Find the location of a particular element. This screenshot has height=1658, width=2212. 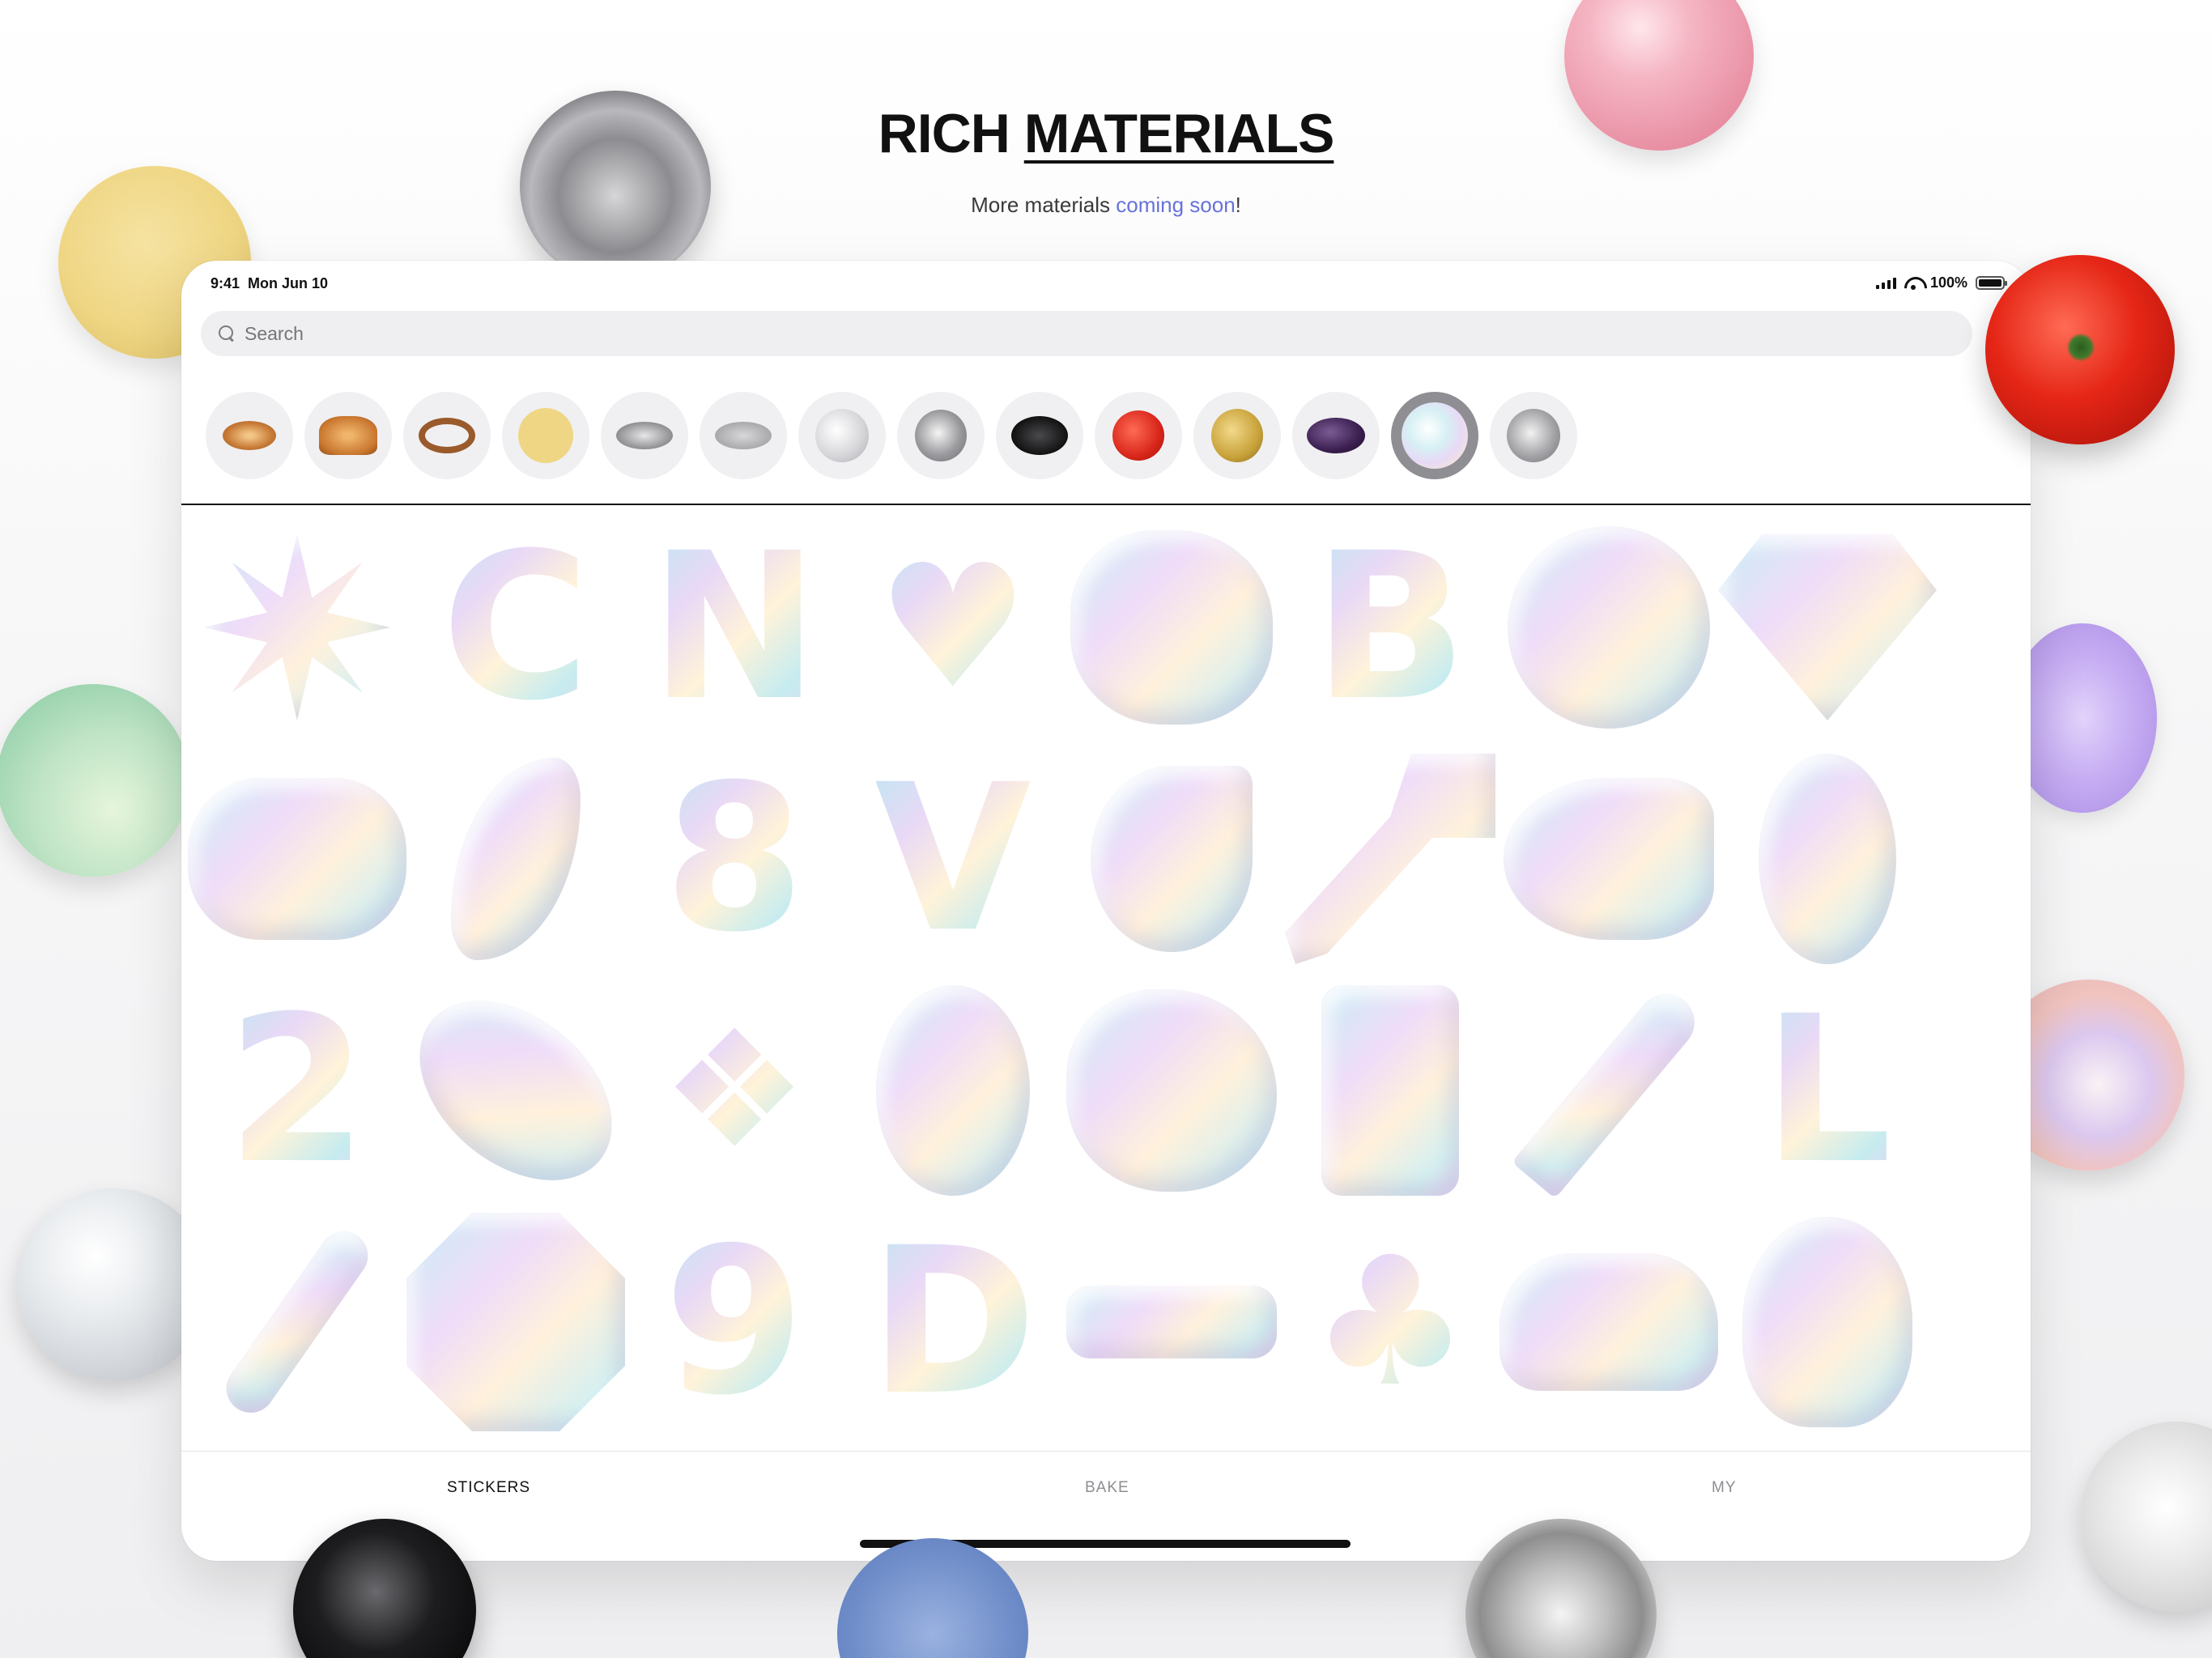

material-gold is located at coordinates (1237, 435).